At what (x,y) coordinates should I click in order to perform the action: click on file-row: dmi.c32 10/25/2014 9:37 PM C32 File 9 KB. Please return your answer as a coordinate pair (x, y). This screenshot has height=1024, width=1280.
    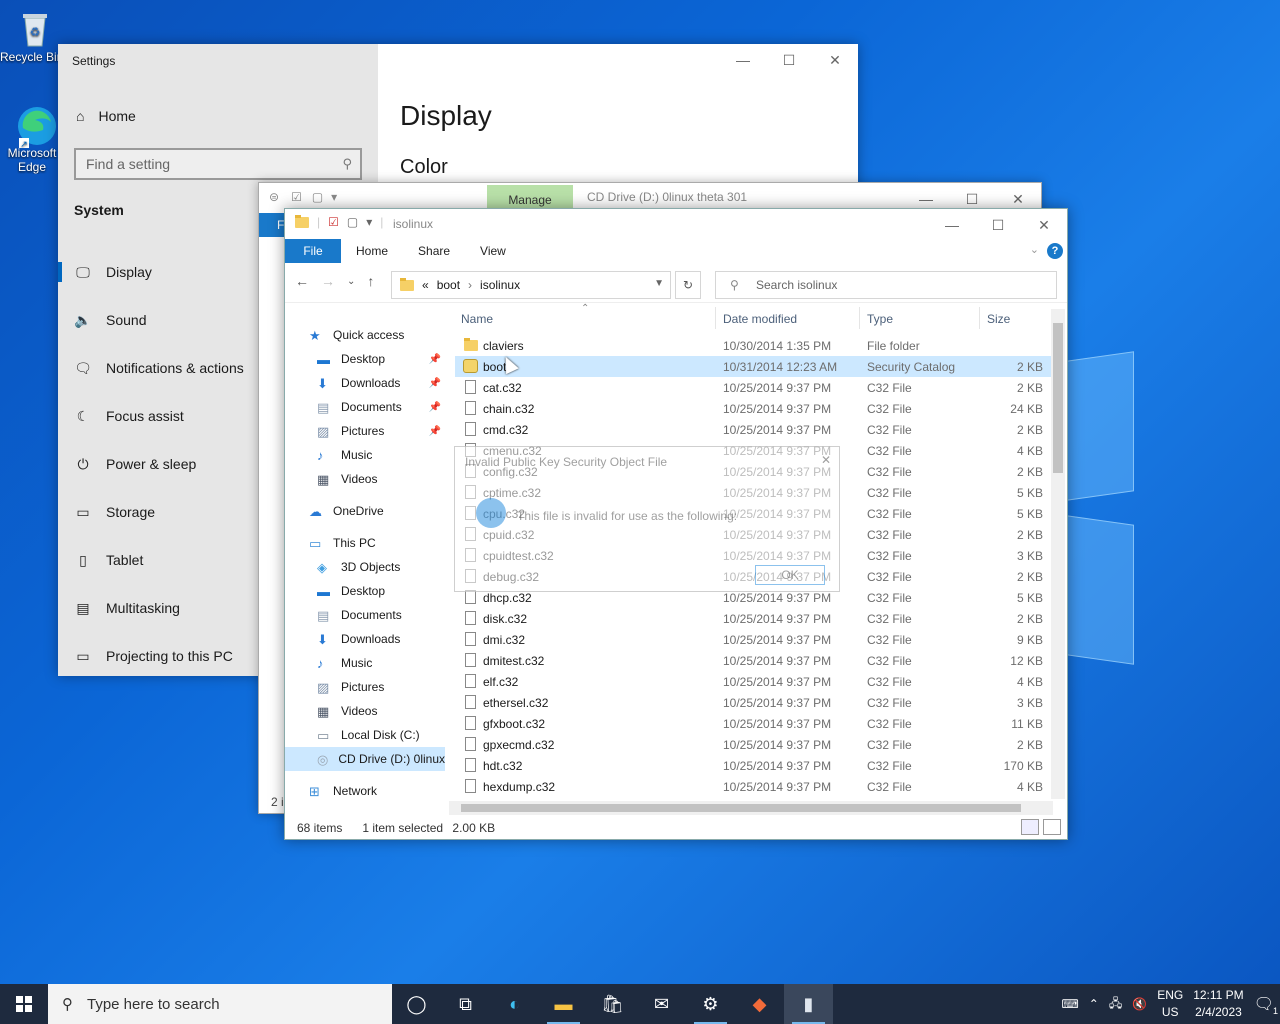
    Looking at the image, I should click on (753, 639).